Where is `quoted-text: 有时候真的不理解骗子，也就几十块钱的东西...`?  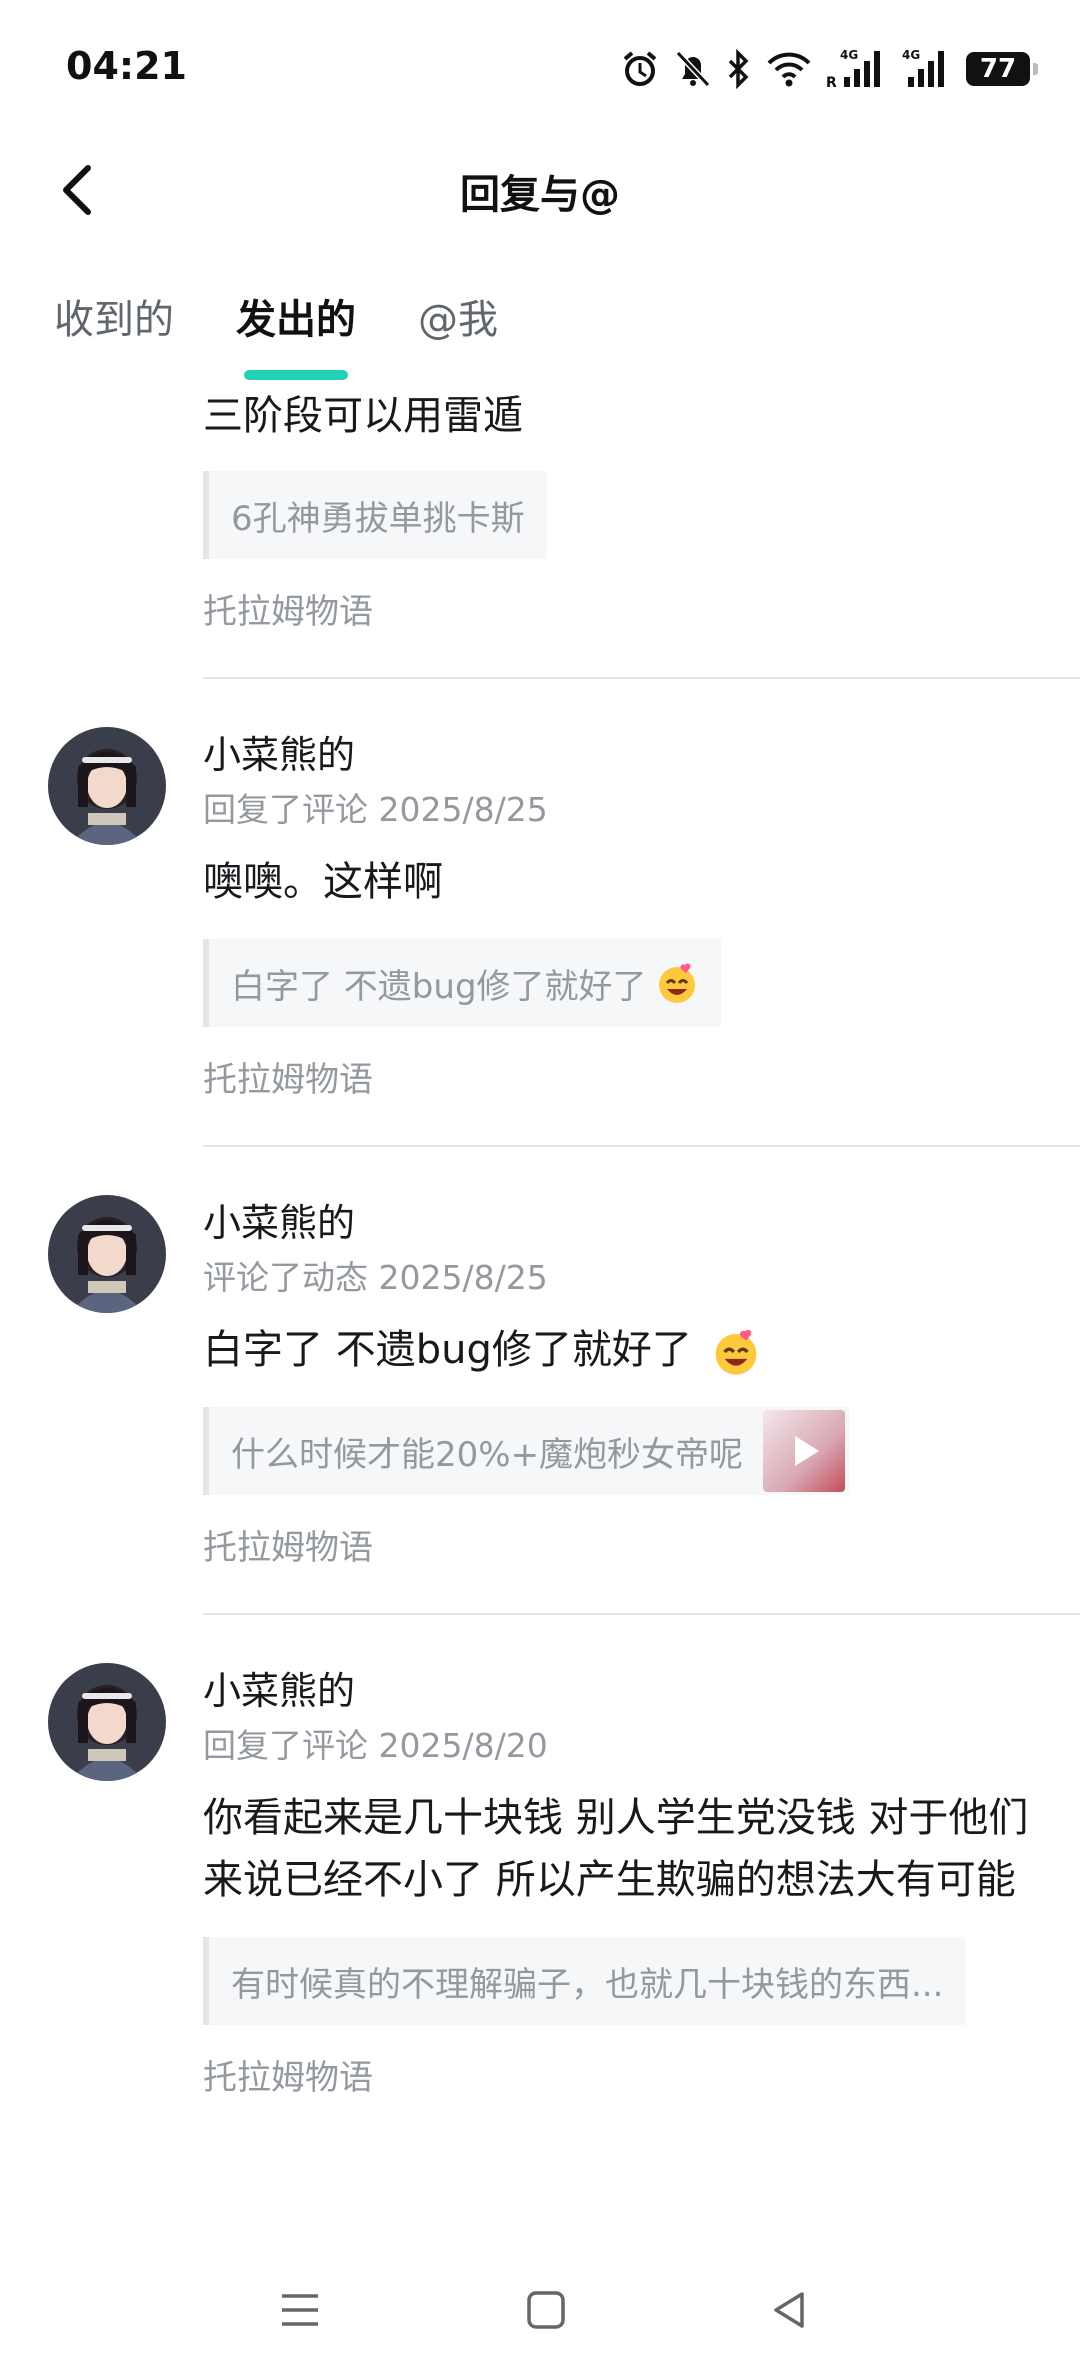
quoted-text: 有时候真的不理解骗子，也就几十块钱的东西... is located at coordinates (587, 1984).